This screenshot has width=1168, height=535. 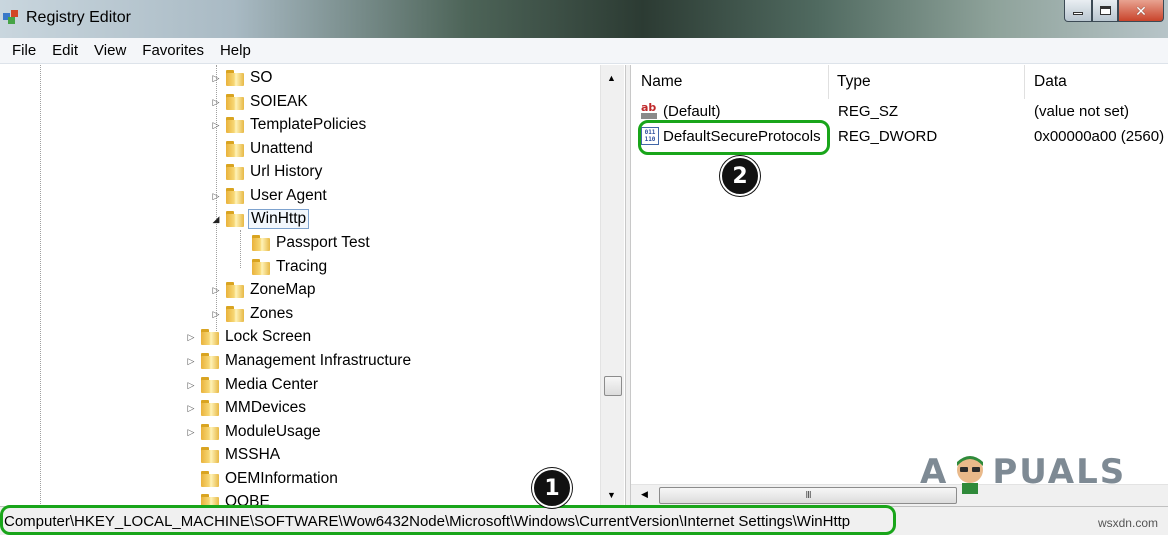 What do you see at coordinates (308, 124) in the screenshot?
I see `tree-item-label: TemplatePolicies` at bounding box center [308, 124].